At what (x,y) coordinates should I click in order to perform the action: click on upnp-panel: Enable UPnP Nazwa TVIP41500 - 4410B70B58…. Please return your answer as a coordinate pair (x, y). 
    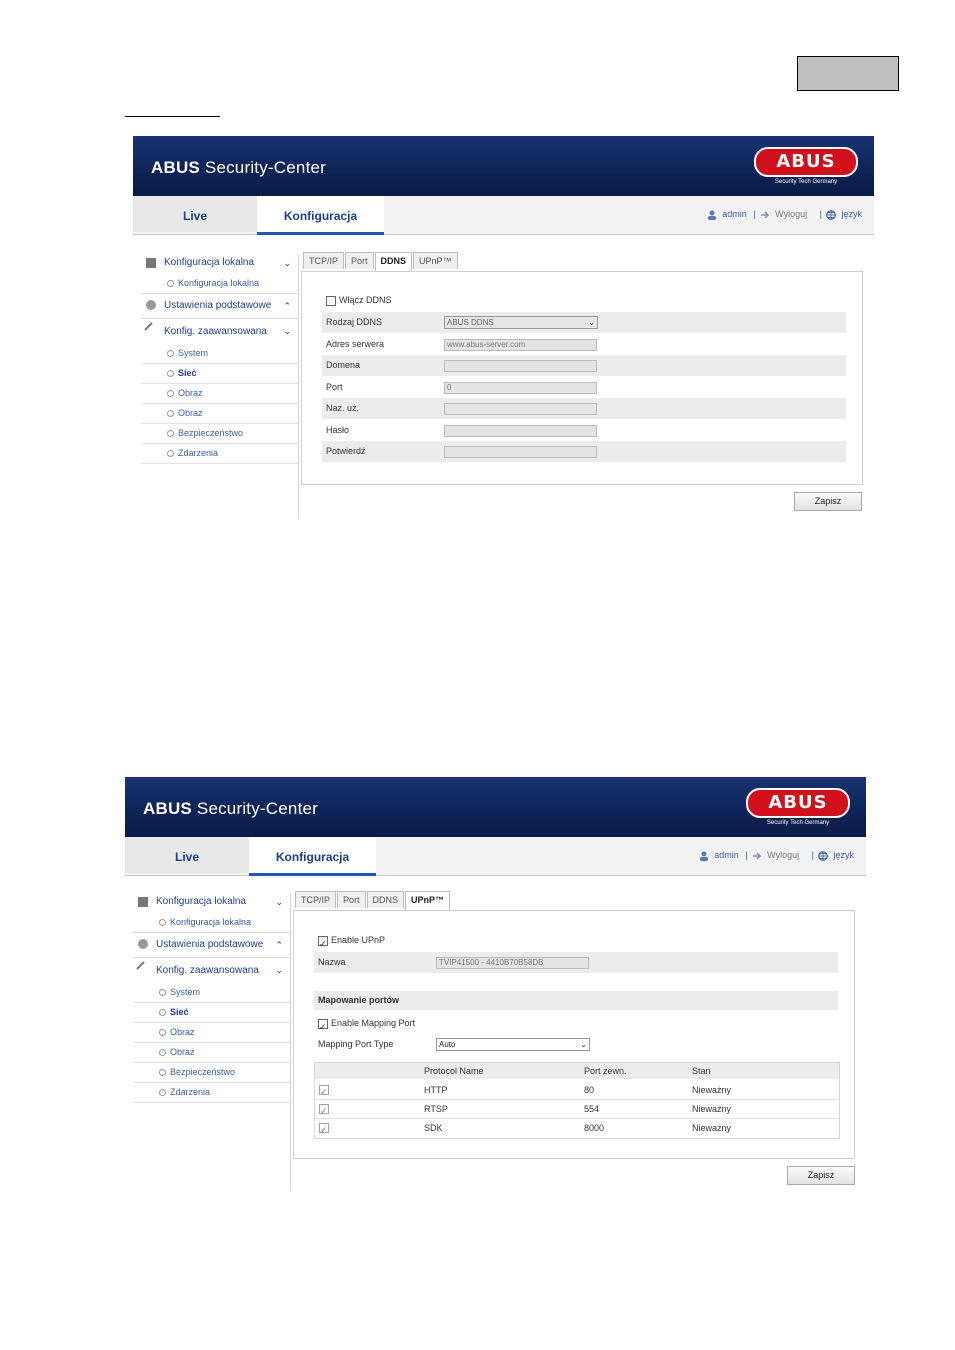
    Looking at the image, I should click on (574, 1034).